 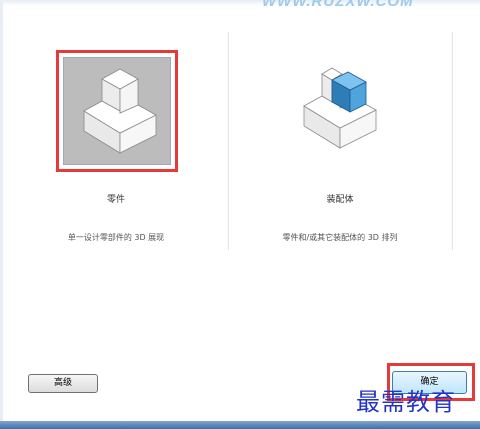 What do you see at coordinates (120, 111) in the screenshot?
I see `part-model-icon` at bounding box center [120, 111].